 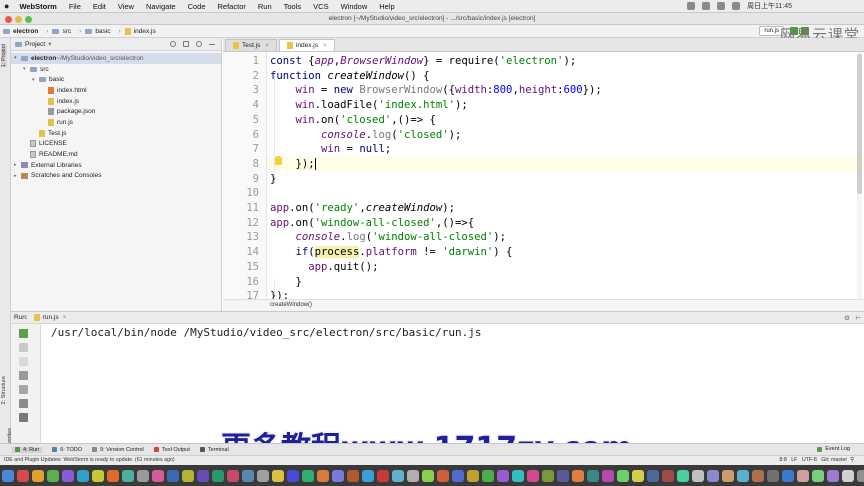 I want to click on menu-view: View, so click(x=126, y=6).